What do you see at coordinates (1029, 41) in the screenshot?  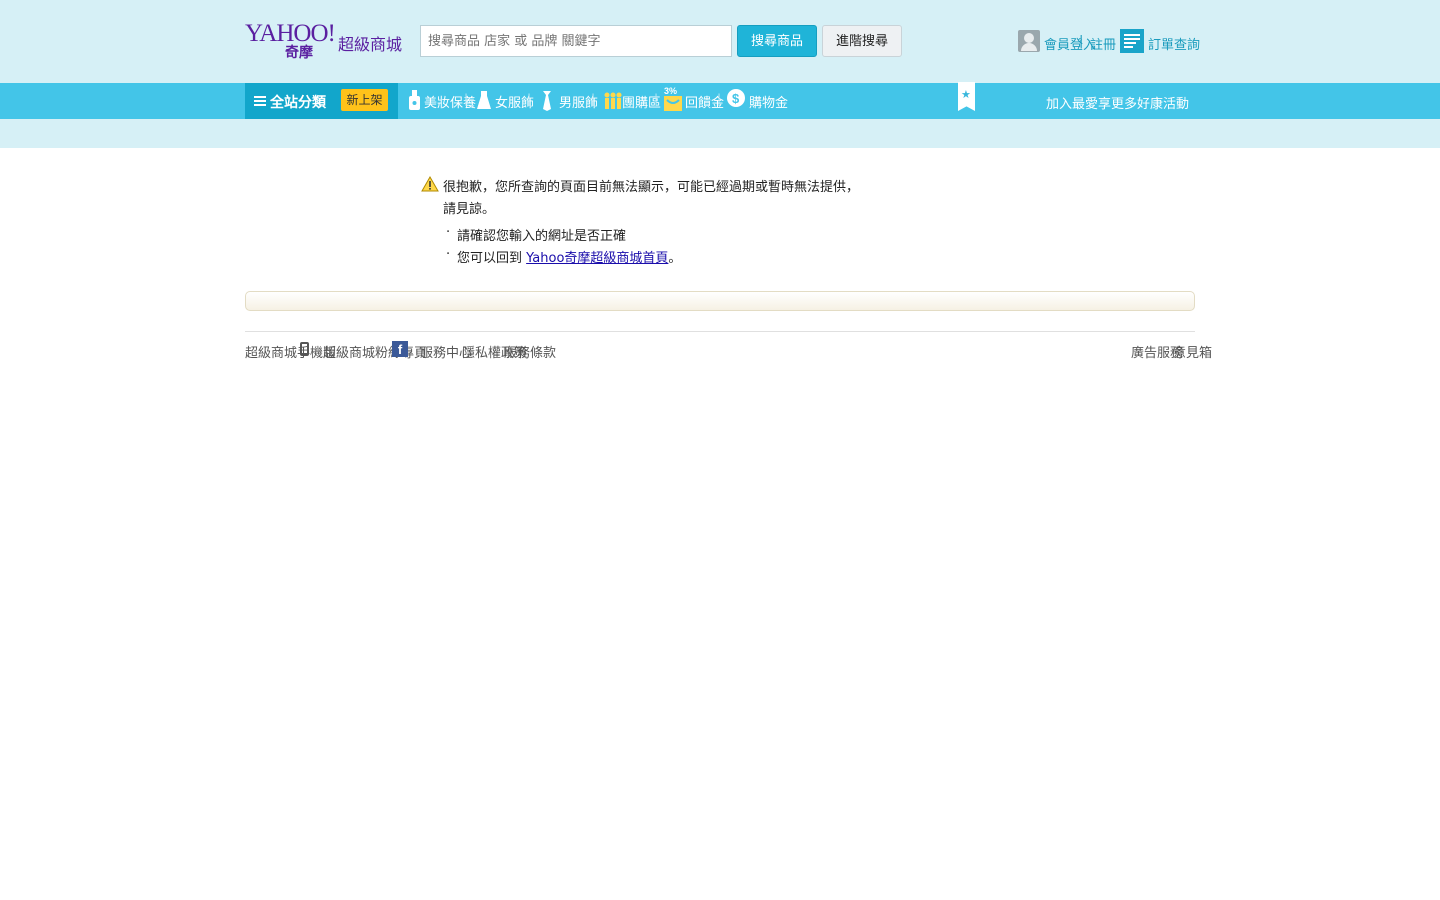 I see `user-icon` at bounding box center [1029, 41].